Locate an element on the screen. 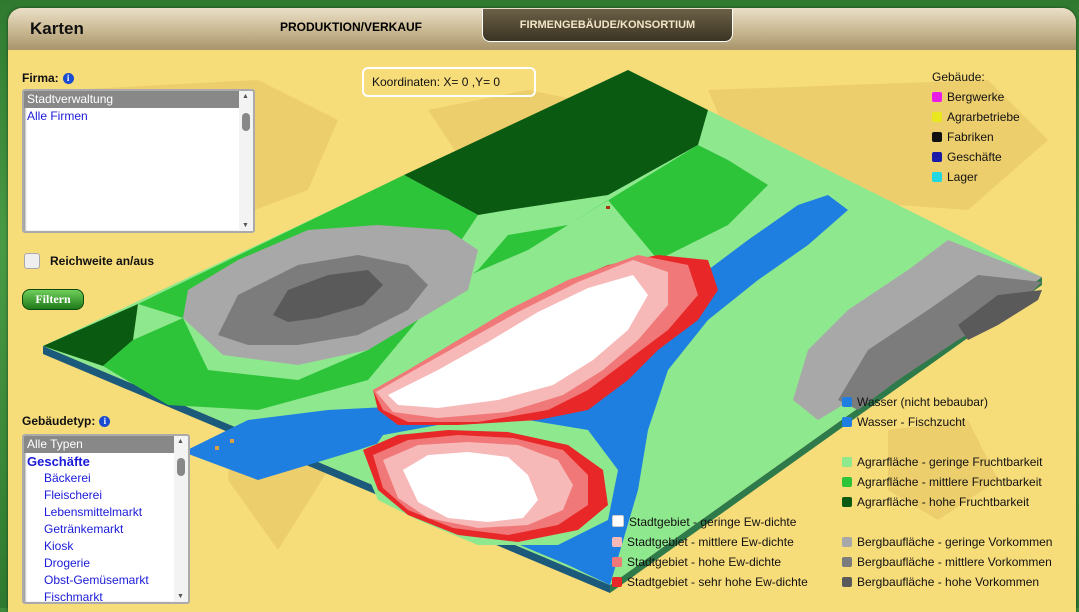  legend-agrar-mittel: Agrarfläche - mittlere Fruchtbarkeit is located at coordinates (942, 482).